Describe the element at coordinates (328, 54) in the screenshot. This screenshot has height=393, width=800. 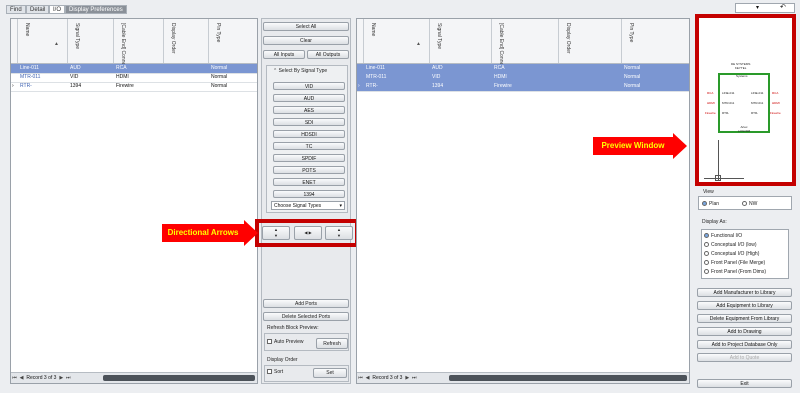
I see `all-outputs-button: All Outputs` at that location.